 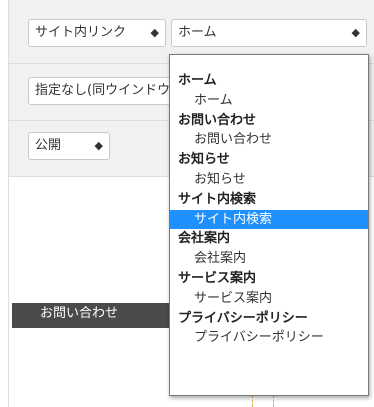 What do you see at coordinates (79, 313) in the screenshot?
I see `preview-nav-label: お問い合わせ` at bounding box center [79, 313].